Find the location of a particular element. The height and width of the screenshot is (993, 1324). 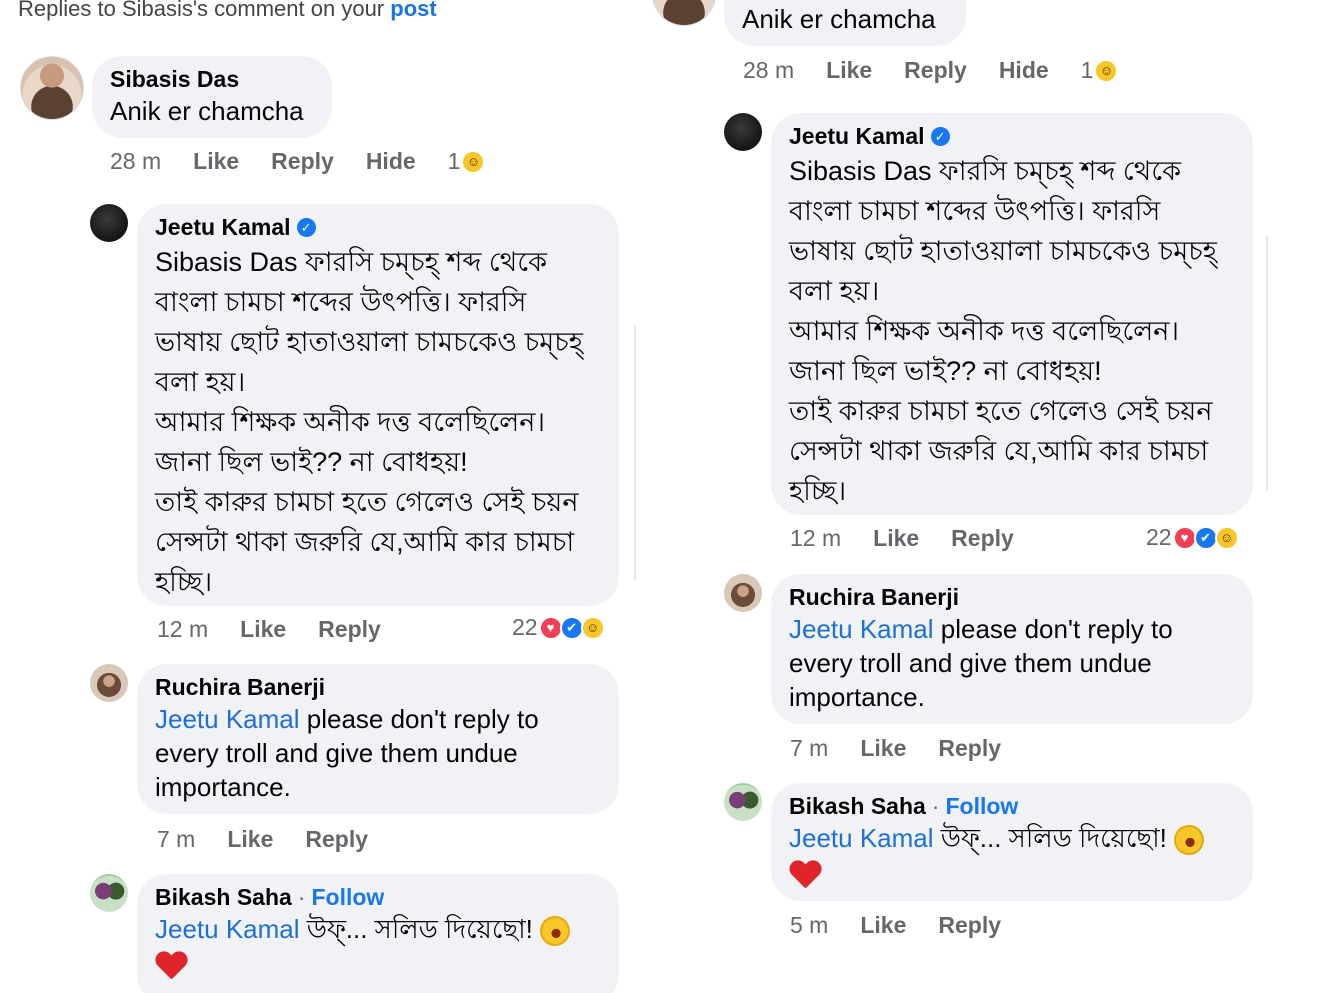

text-line: আমার শিক্ষক অনীক দত্ত বলেছিলেন। is located at coordinates (350, 422).